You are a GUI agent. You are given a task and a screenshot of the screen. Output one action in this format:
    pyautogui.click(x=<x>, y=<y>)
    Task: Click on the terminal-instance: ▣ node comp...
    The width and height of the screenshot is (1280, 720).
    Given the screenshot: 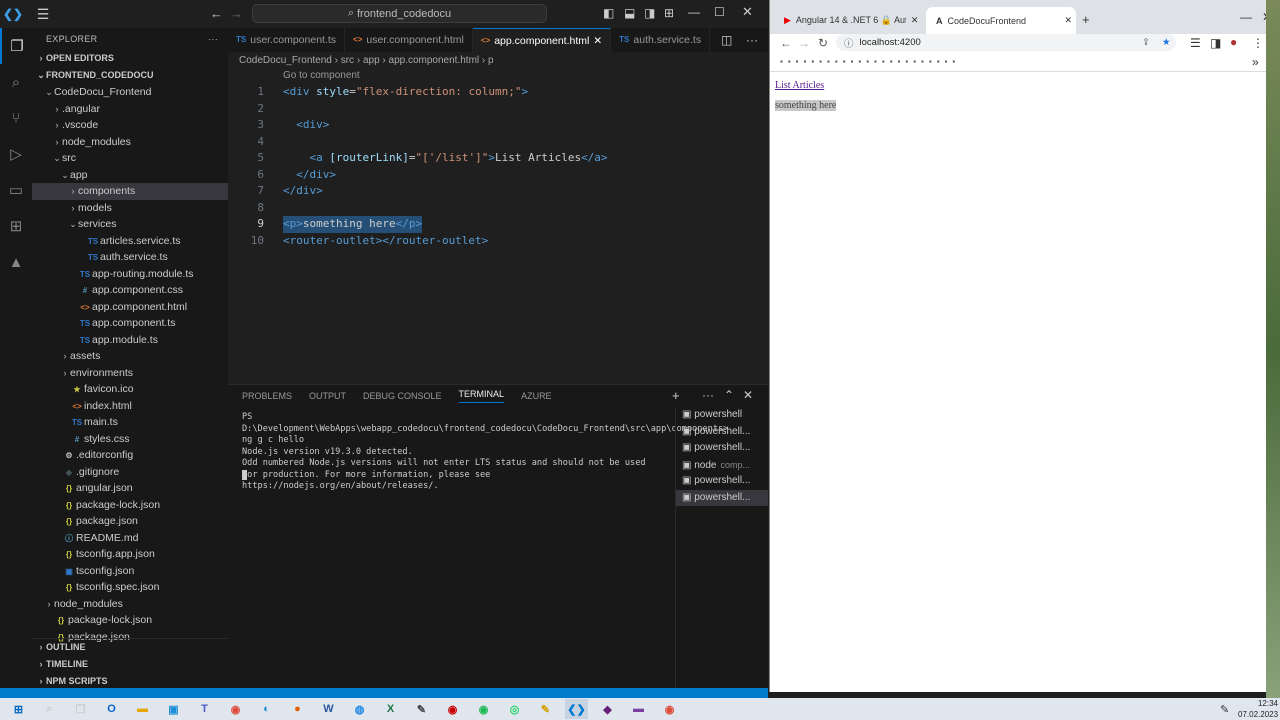 What is the action you would take?
    pyautogui.click(x=722, y=465)
    